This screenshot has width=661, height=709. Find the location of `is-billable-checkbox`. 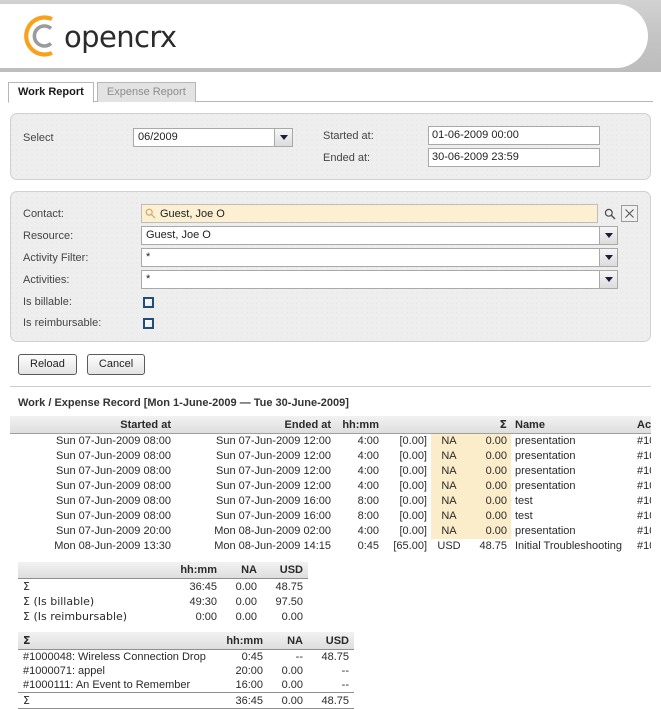

is-billable-checkbox is located at coordinates (148, 302).